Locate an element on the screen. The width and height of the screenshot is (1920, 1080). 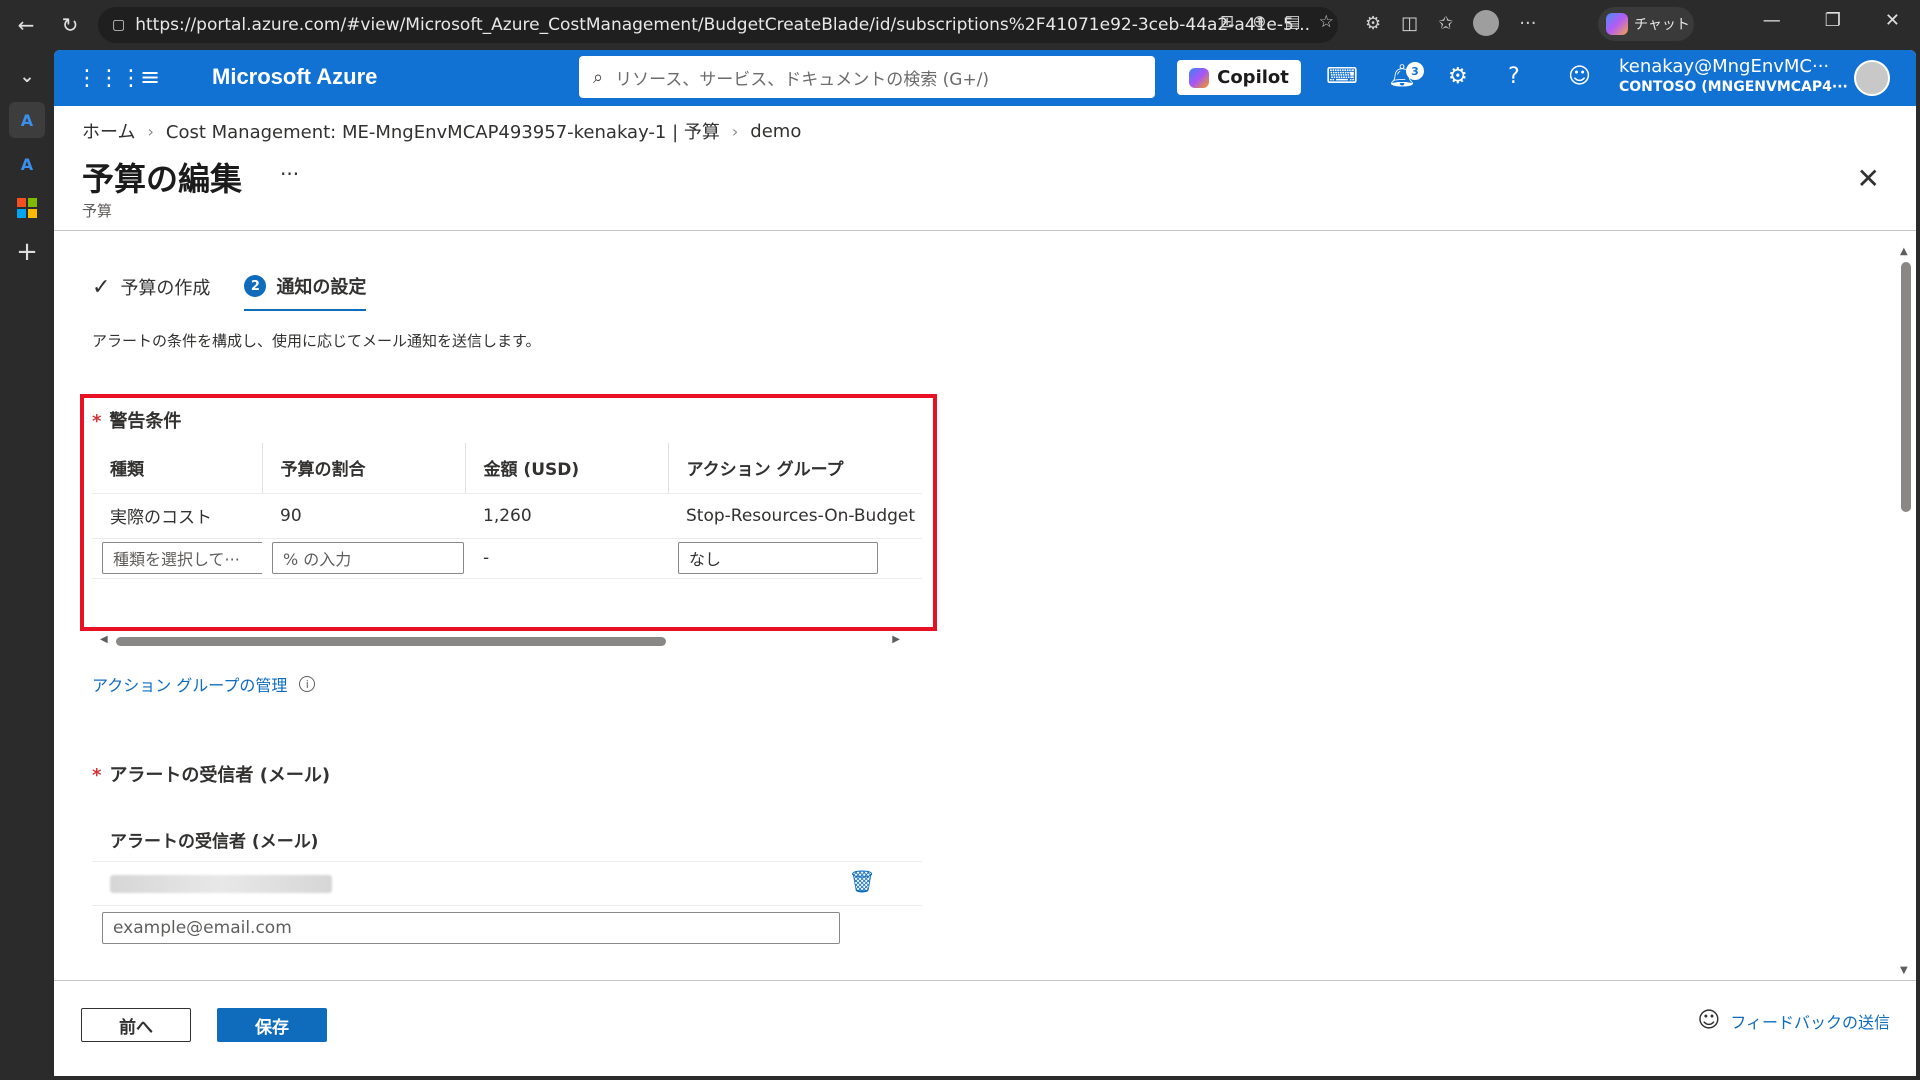
tab-notifications: 2 通知の設定 is located at coordinates (305, 292).